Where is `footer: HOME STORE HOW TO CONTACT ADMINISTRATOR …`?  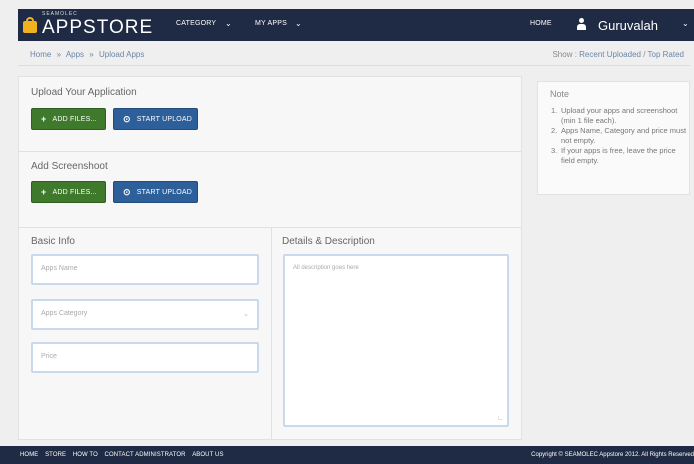 footer: HOME STORE HOW TO CONTACT ADMINISTRATOR … is located at coordinates (347, 455).